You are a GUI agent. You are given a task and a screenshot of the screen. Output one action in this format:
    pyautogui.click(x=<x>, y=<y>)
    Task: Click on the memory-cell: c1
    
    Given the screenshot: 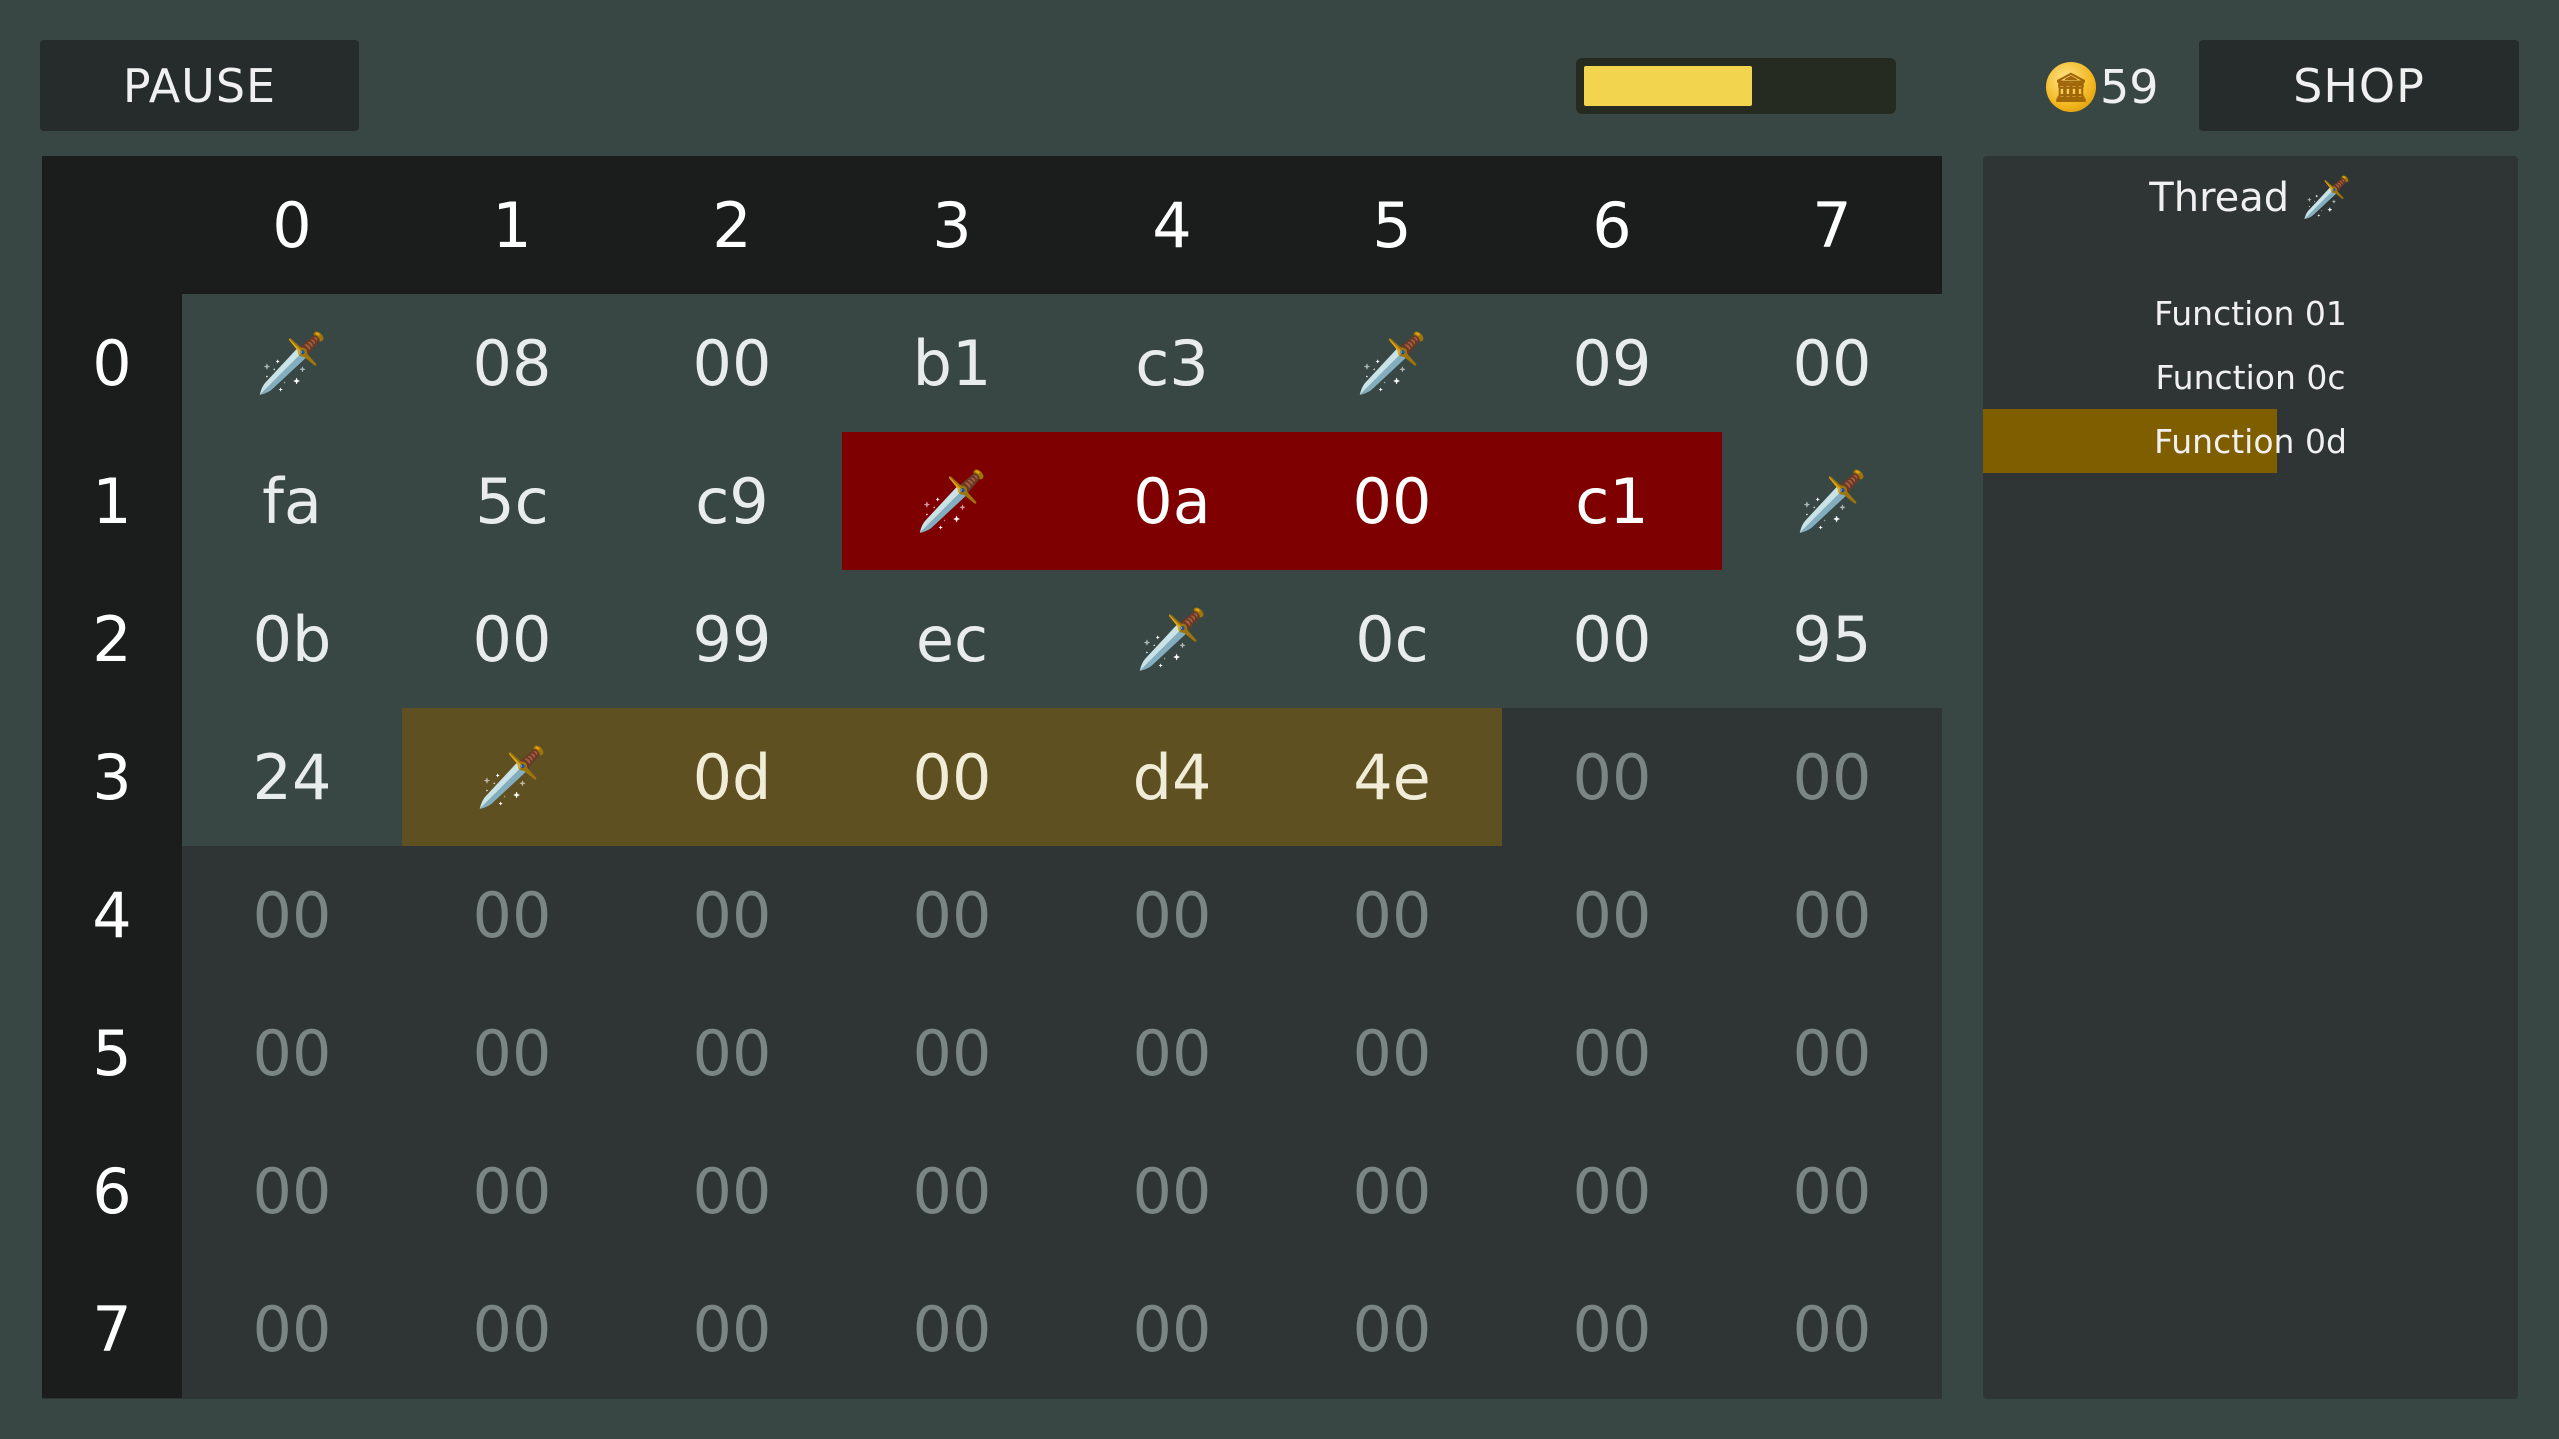 What is the action you would take?
    pyautogui.click(x=1612, y=501)
    